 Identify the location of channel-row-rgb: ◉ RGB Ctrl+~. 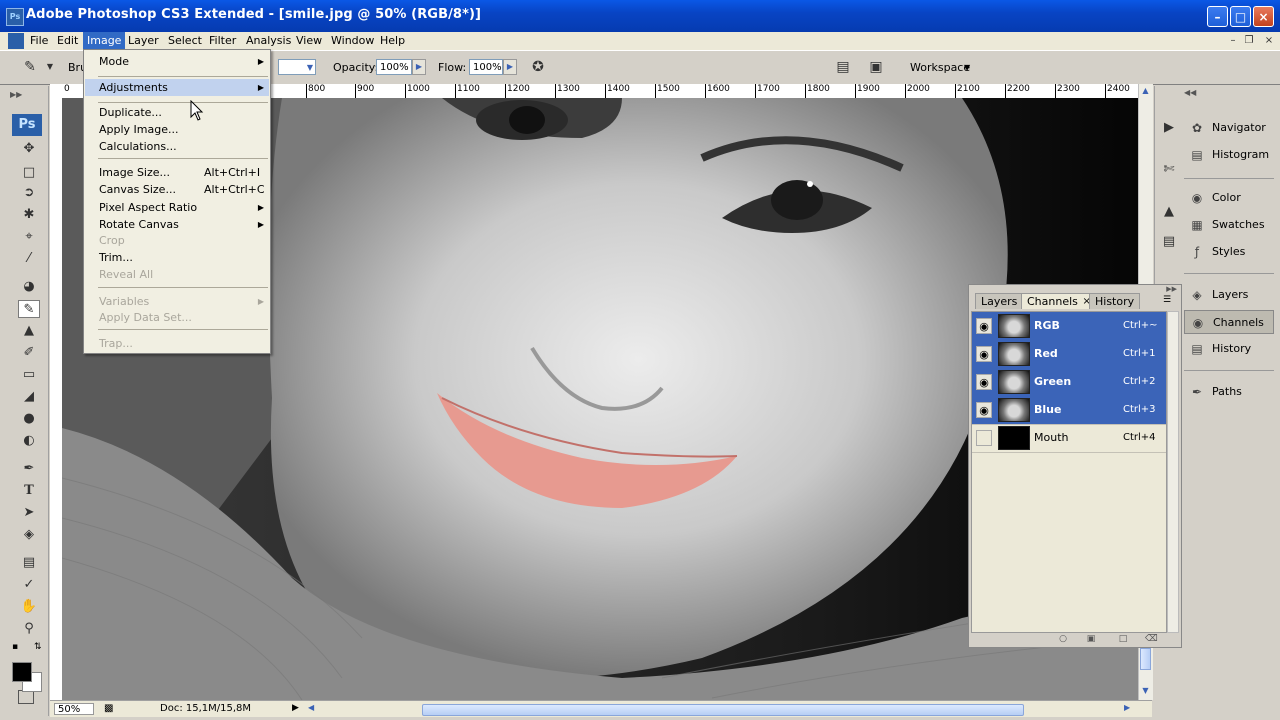
(1069, 326).